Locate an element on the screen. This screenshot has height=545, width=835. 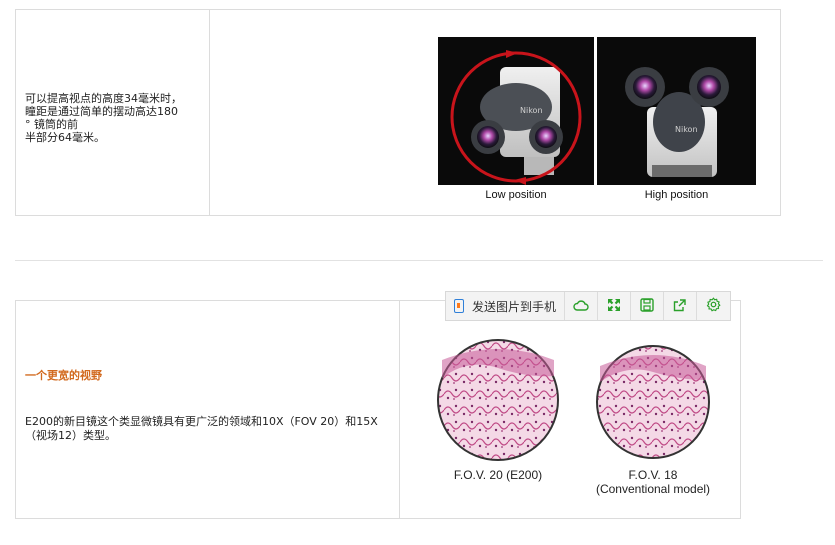
send-to-phone-button: 发送图片到手机 is located at coordinates (506, 306).